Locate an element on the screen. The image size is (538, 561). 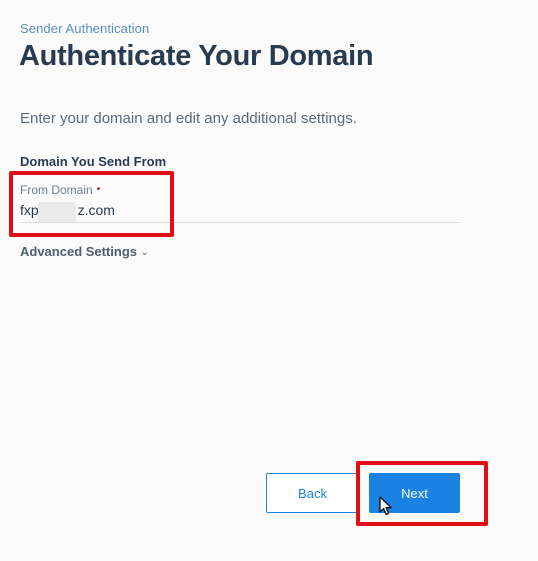
chevron-down-icon: ⌄ is located at coordinates (145, 252).